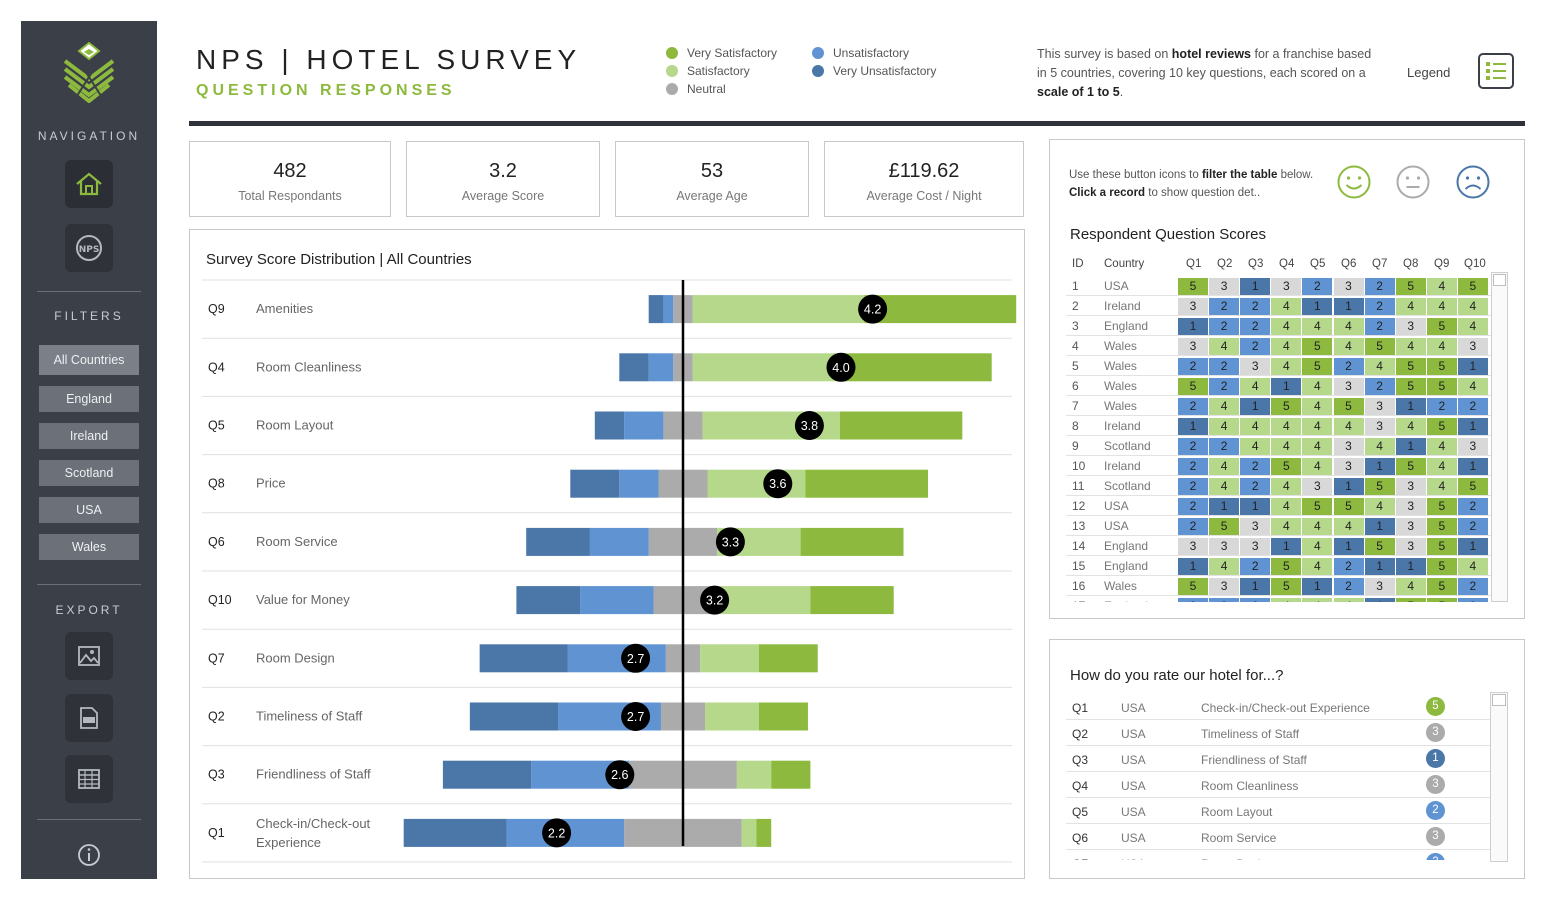 The height and width of the screenshot is (899, 1549). Describe the element at coordinates (503, 179) in the screenshot. I see `kpi-average-score: 3.2 Average Score` at that location.